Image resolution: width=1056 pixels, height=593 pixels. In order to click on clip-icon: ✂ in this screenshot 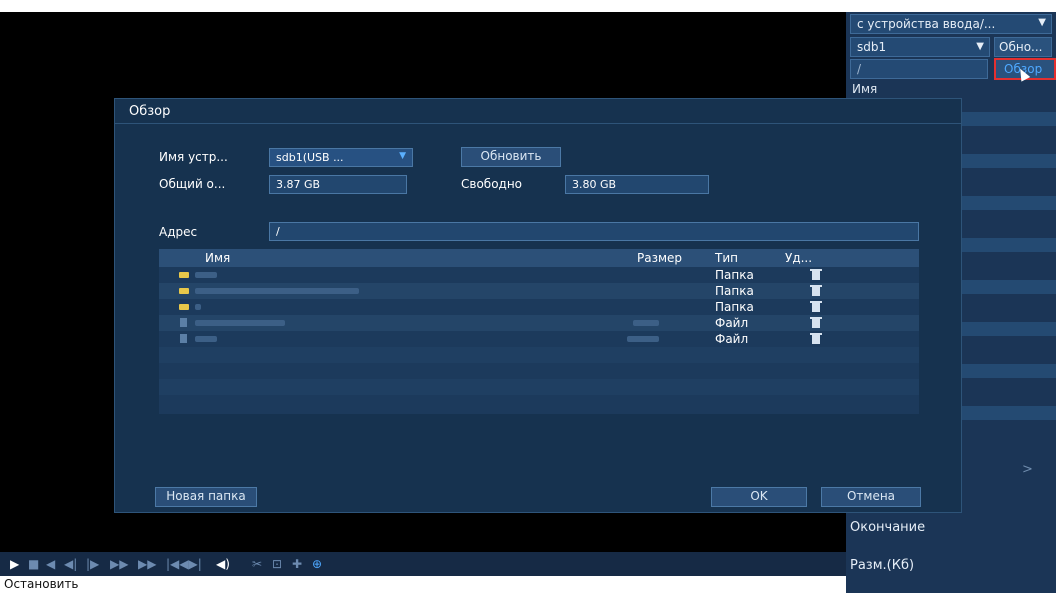, I will do `click(257, 564)`.